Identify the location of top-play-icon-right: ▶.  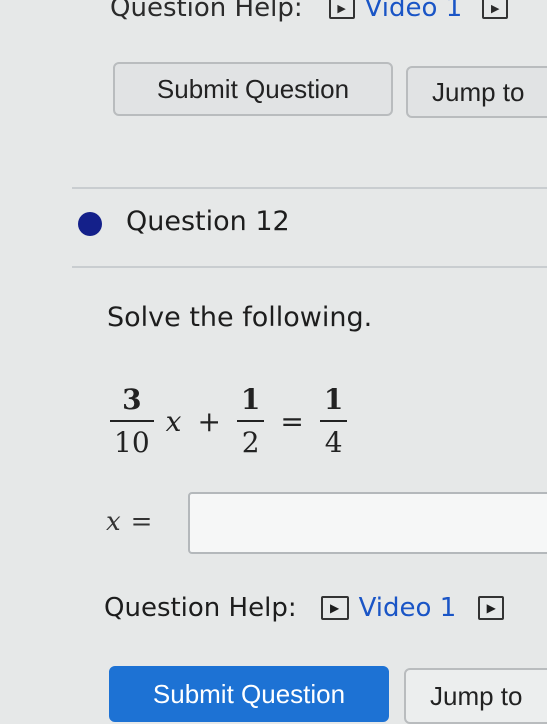
(495, 9).